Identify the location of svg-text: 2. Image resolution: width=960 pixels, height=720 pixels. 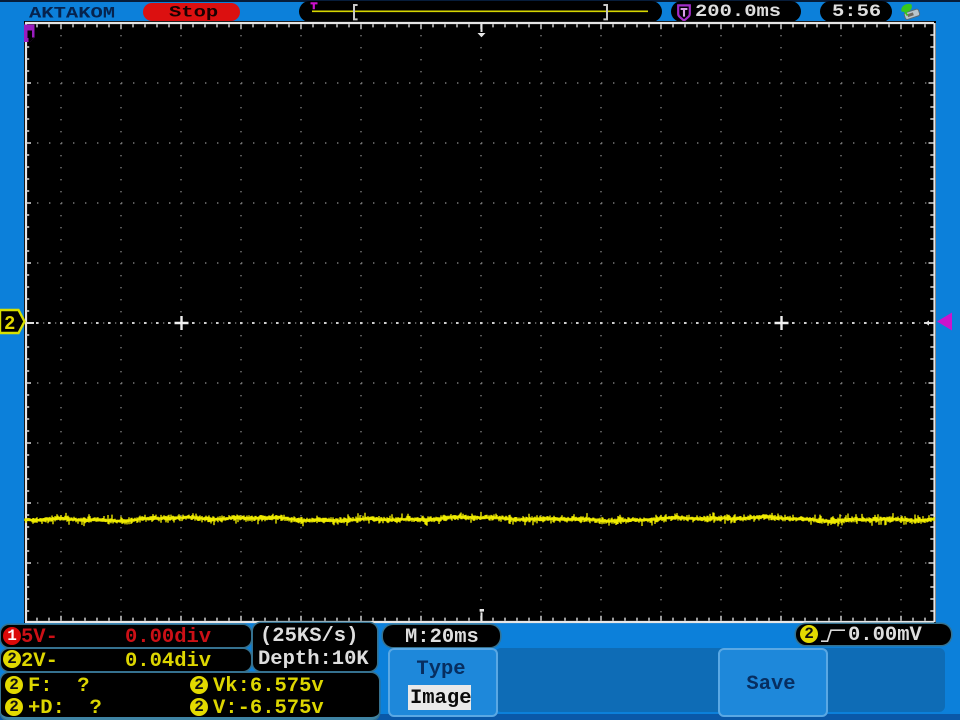
(9, 324).